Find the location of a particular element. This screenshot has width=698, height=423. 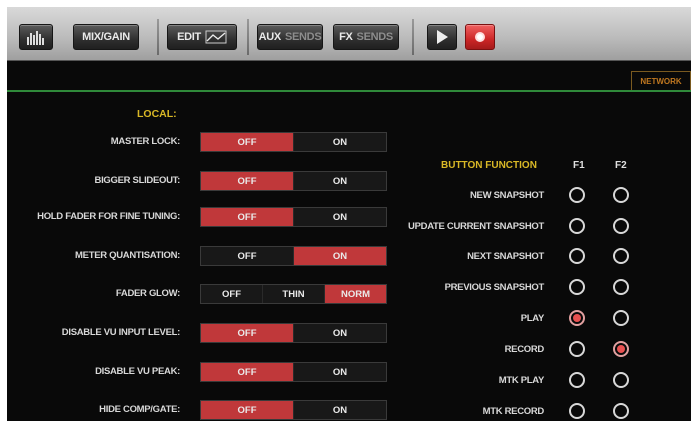

record-button is located at coordinates (480, 37).